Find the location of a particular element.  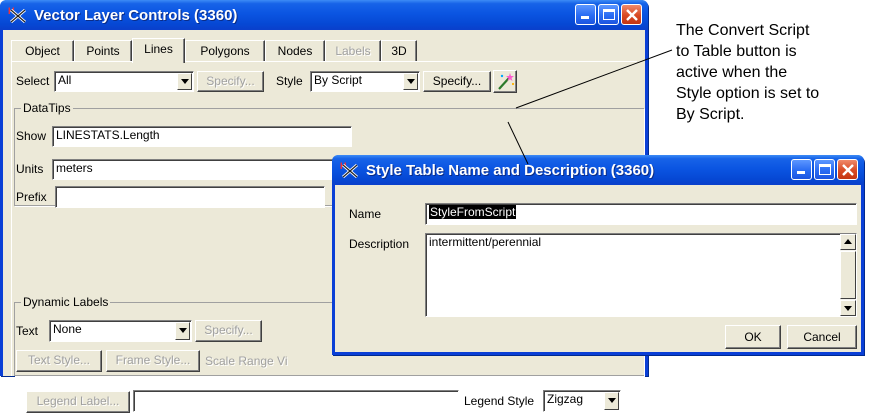

description-value: intermittent/perennial is located at coordinates (485, 242).